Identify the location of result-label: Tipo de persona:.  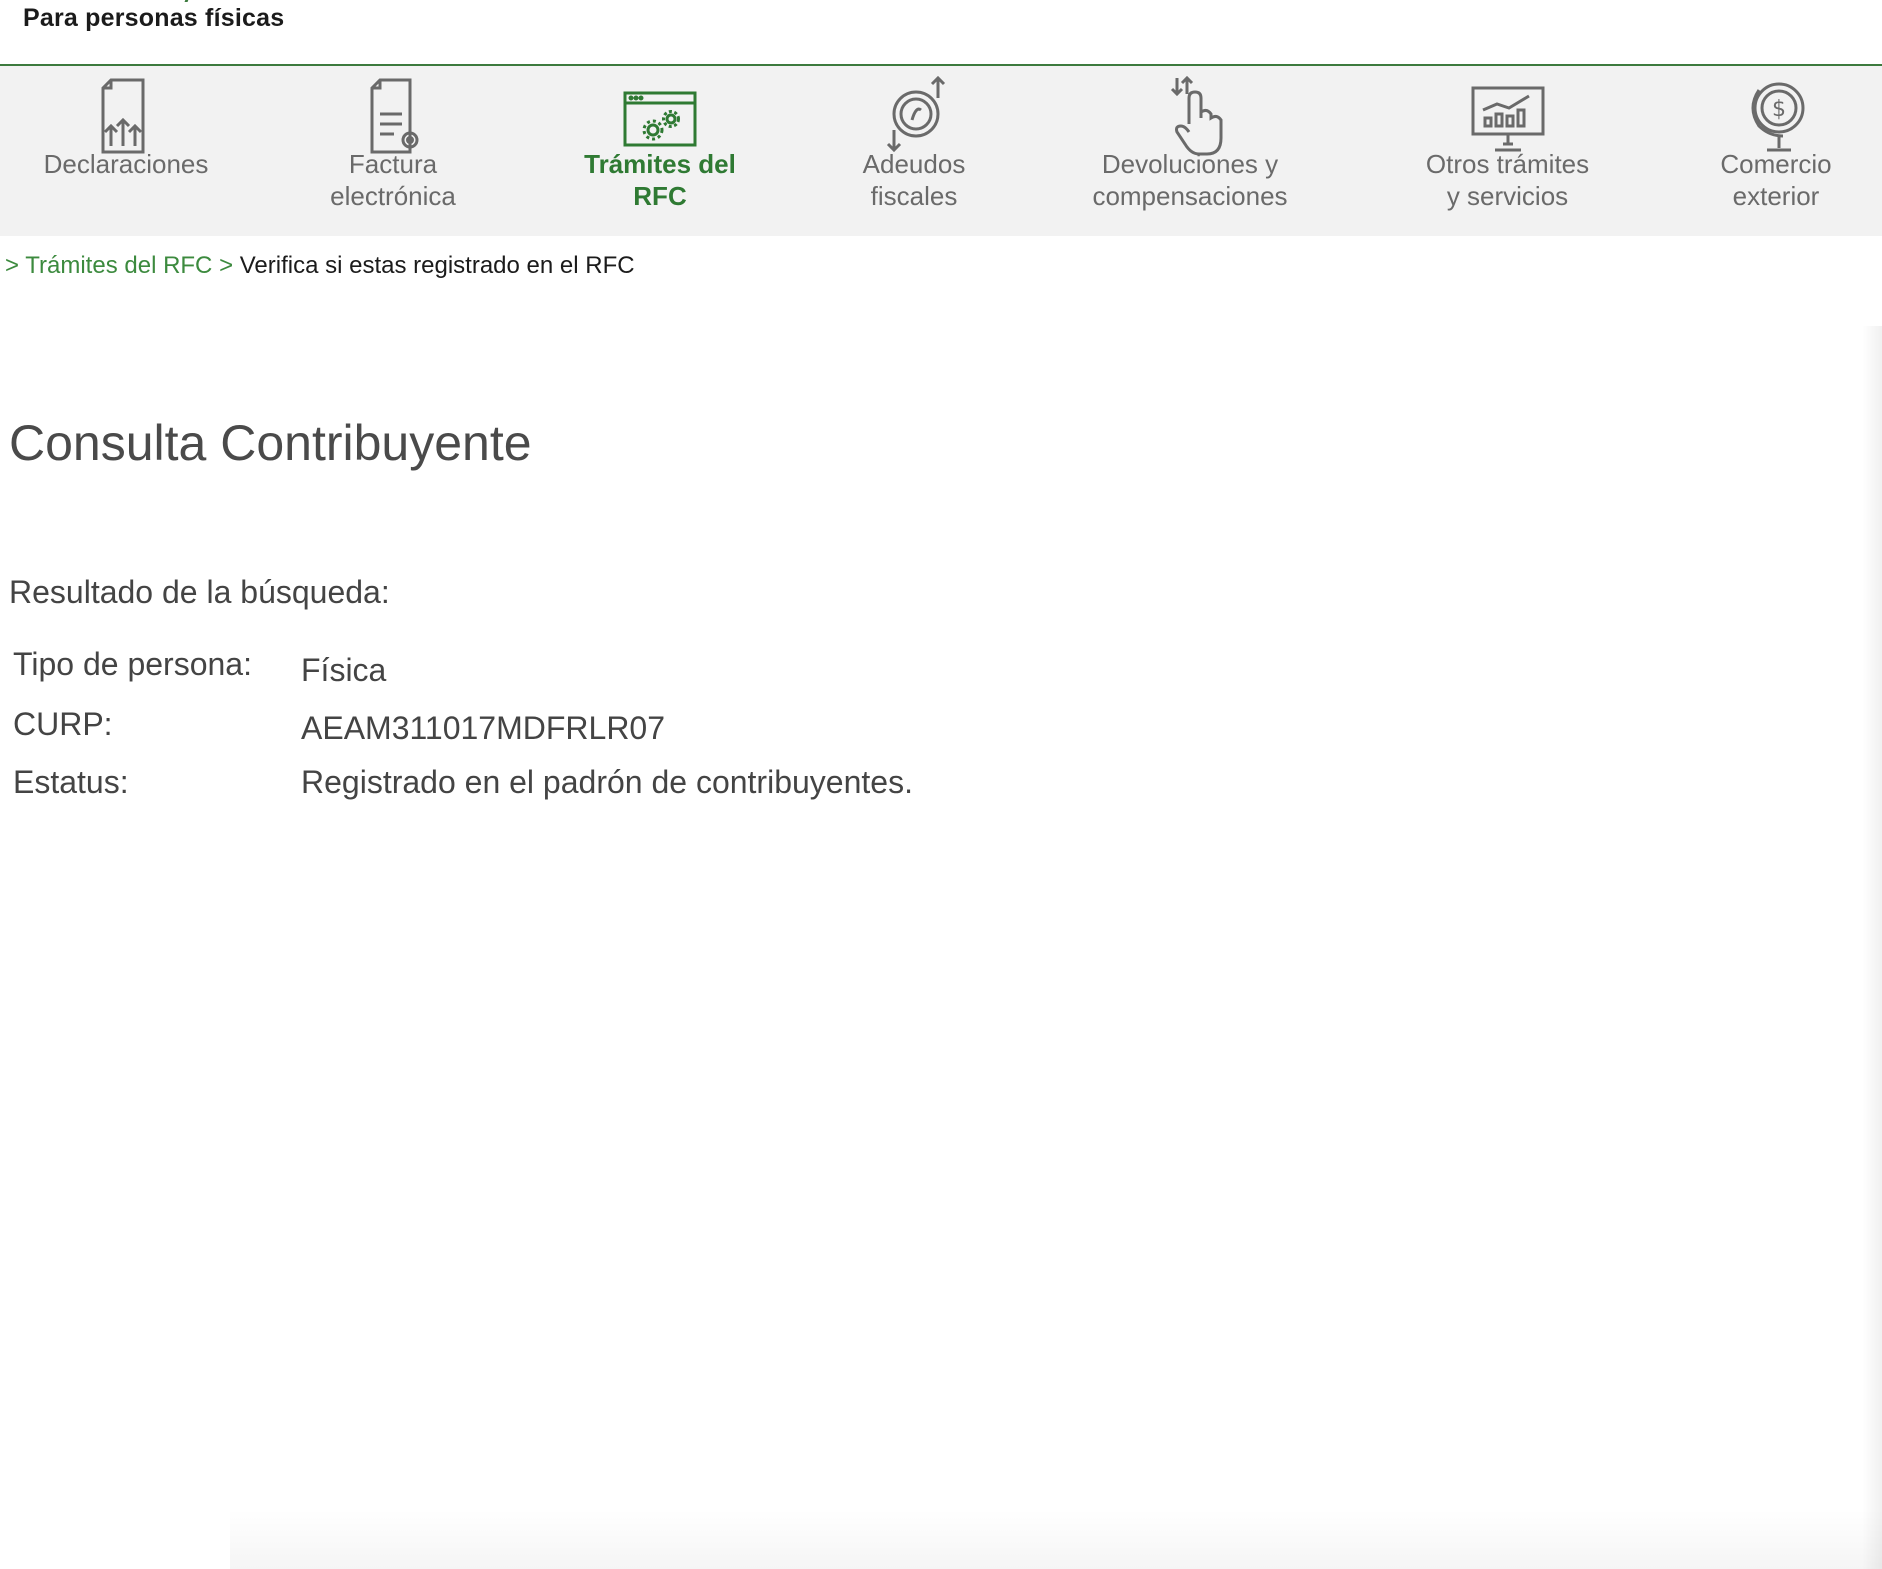
(132, 664).